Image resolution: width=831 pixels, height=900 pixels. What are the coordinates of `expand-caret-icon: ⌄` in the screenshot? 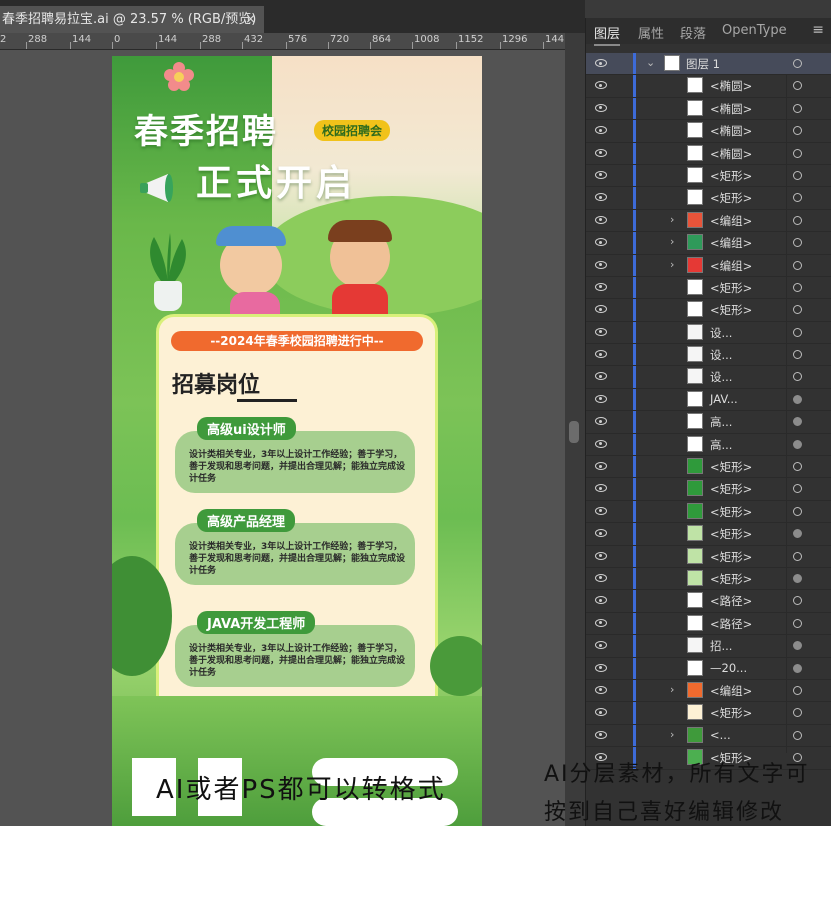 It's located at (650, 62).